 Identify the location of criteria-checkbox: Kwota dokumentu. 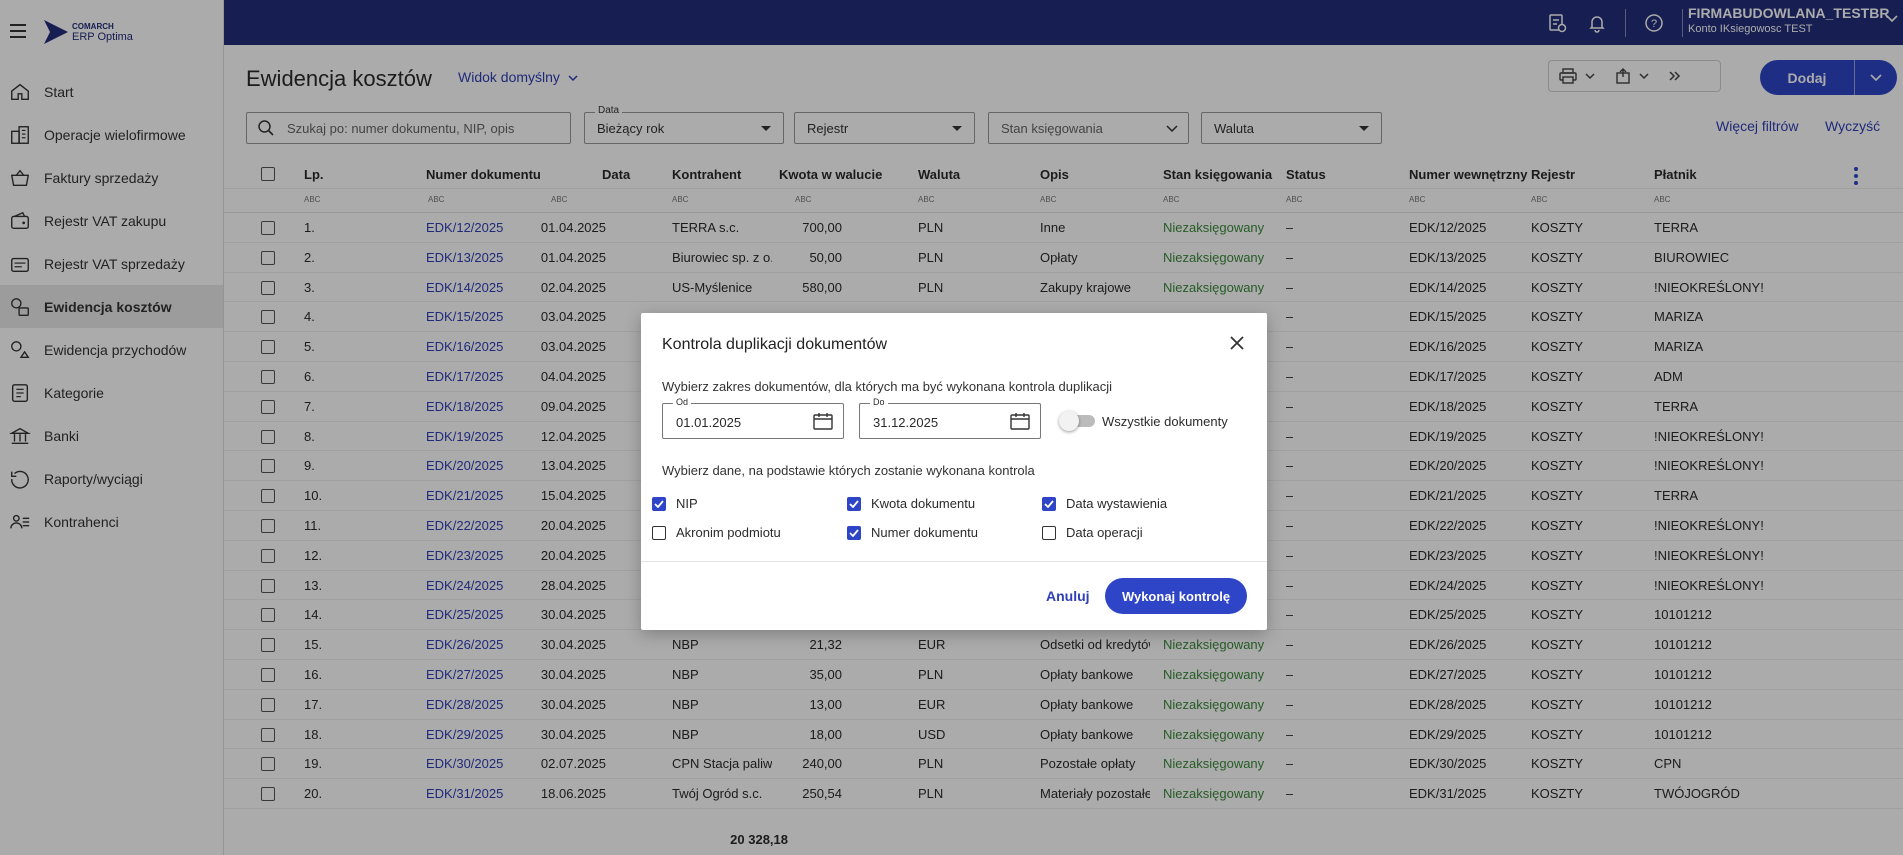
(911, 503).